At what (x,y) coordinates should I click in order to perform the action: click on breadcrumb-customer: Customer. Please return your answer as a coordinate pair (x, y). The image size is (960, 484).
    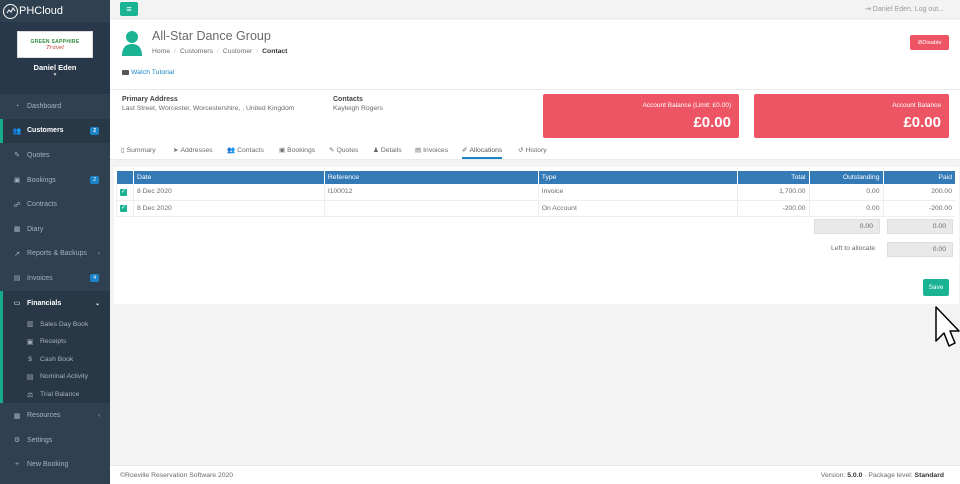
    Looking at the image, I should click on (237, 51).